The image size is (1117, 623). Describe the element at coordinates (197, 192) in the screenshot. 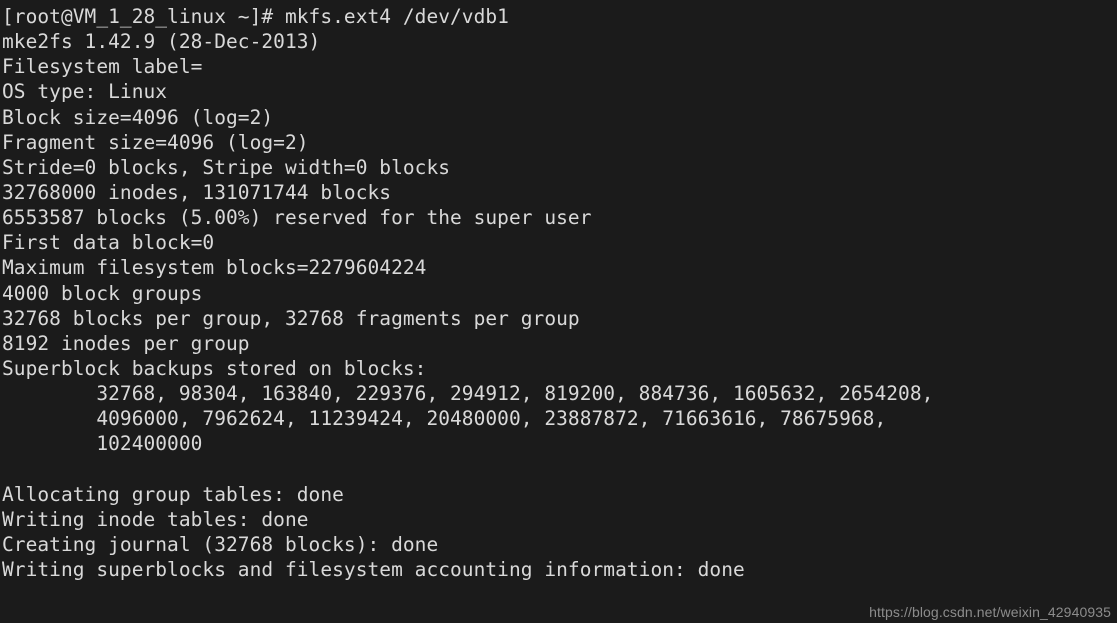

I see `terminal-line: 32768000 inodes, 131071744 blocks` at that location.